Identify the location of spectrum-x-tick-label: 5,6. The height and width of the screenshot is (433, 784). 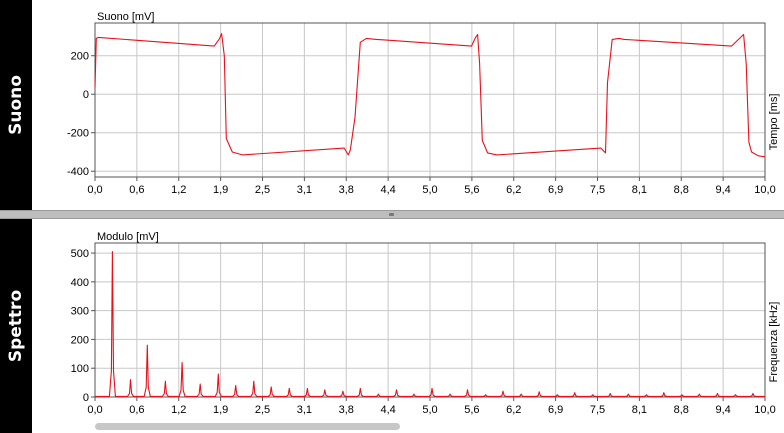
(471, 410).